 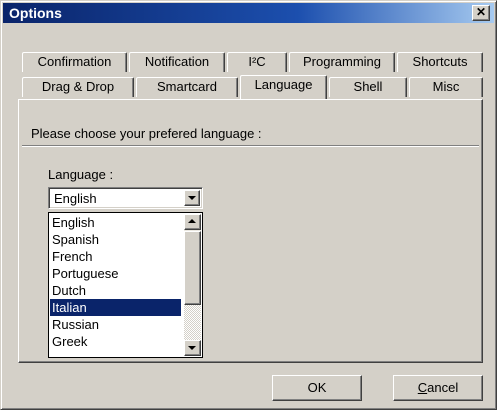 I want to click on close-icon: ✕, so click(x=481, y=12).